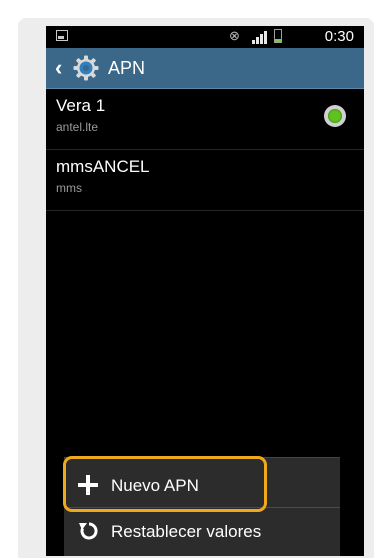  Describe the element at coordinates (339, 36) in the screenshot. I see `status-time: 0:30` at that location.